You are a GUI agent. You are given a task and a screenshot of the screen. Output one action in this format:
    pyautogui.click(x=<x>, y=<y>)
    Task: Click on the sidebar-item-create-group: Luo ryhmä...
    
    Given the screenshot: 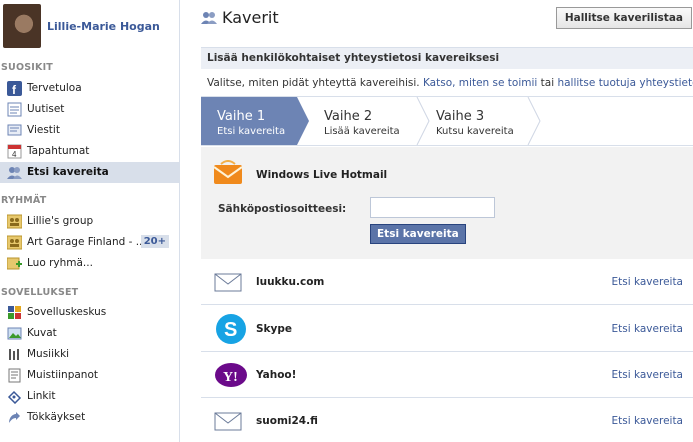 What is the action you would take?
    pyautogui.click(x=89, y=263)
    